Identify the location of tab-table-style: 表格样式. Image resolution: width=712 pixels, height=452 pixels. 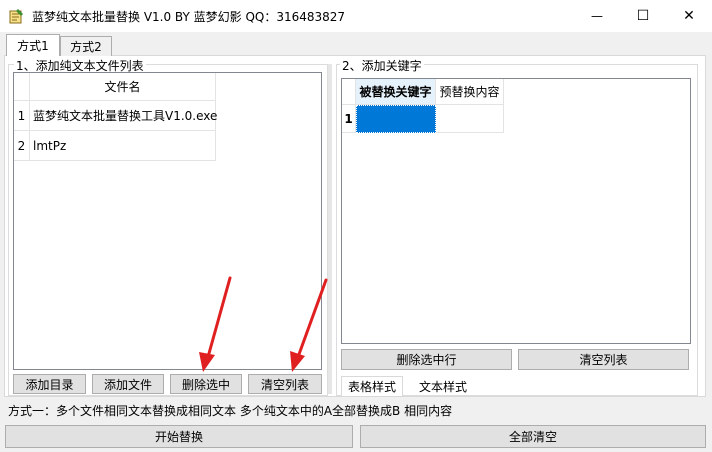
(372, 386).